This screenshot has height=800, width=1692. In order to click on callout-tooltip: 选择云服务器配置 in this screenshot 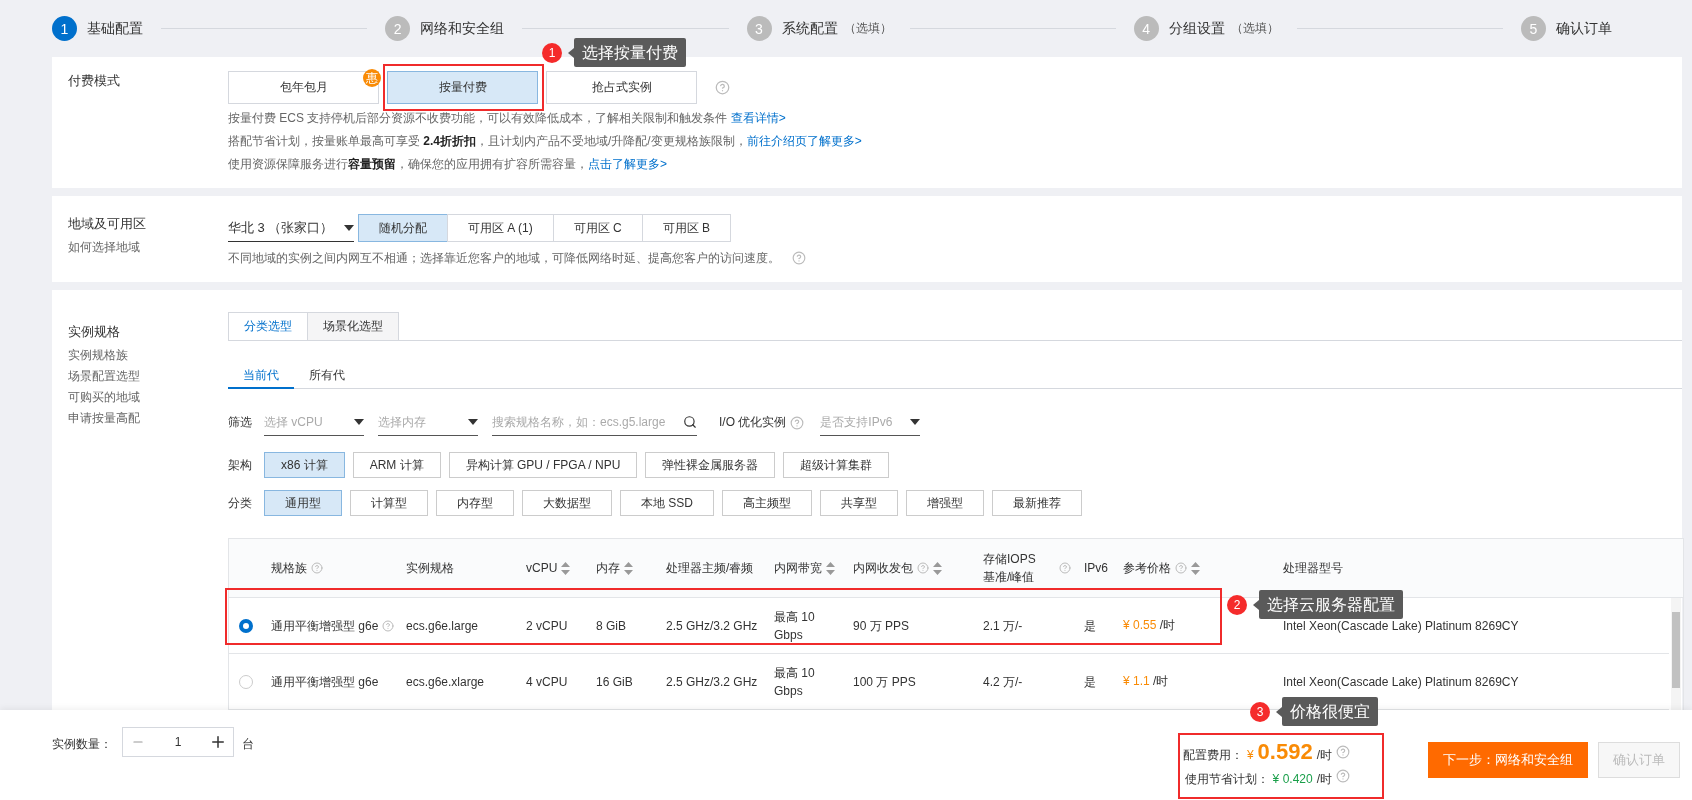, I will do `click(1328, 604)`.